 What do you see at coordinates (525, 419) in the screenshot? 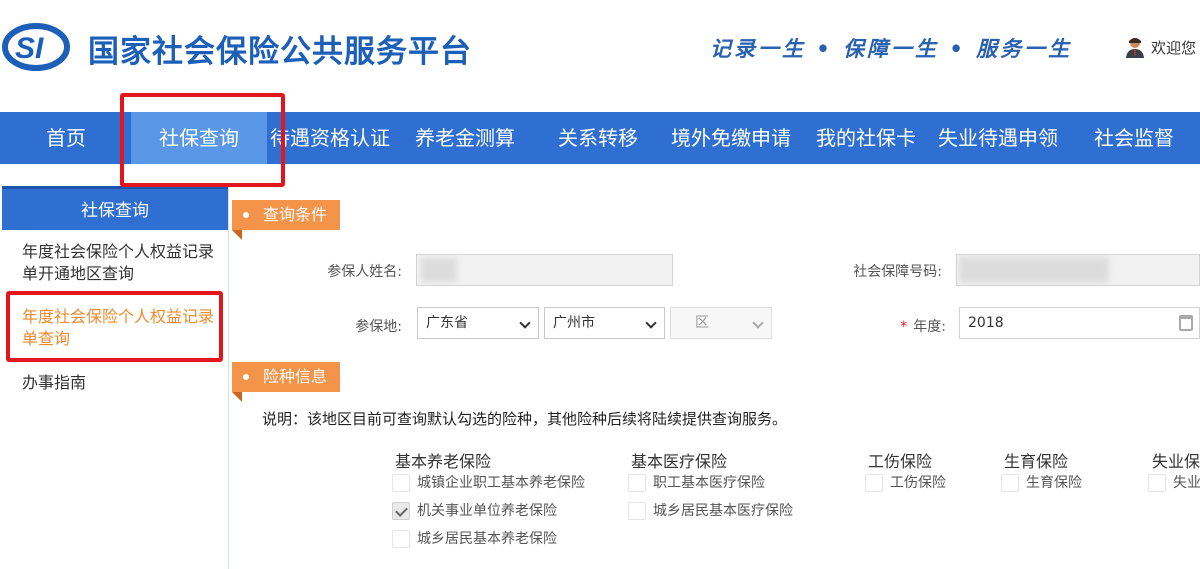
I see `insurance-note: 说明：该地区目前可查询默认勾选的险种，其他险种后续将陆续提供查询服务。` at bounding box center [525, 419].